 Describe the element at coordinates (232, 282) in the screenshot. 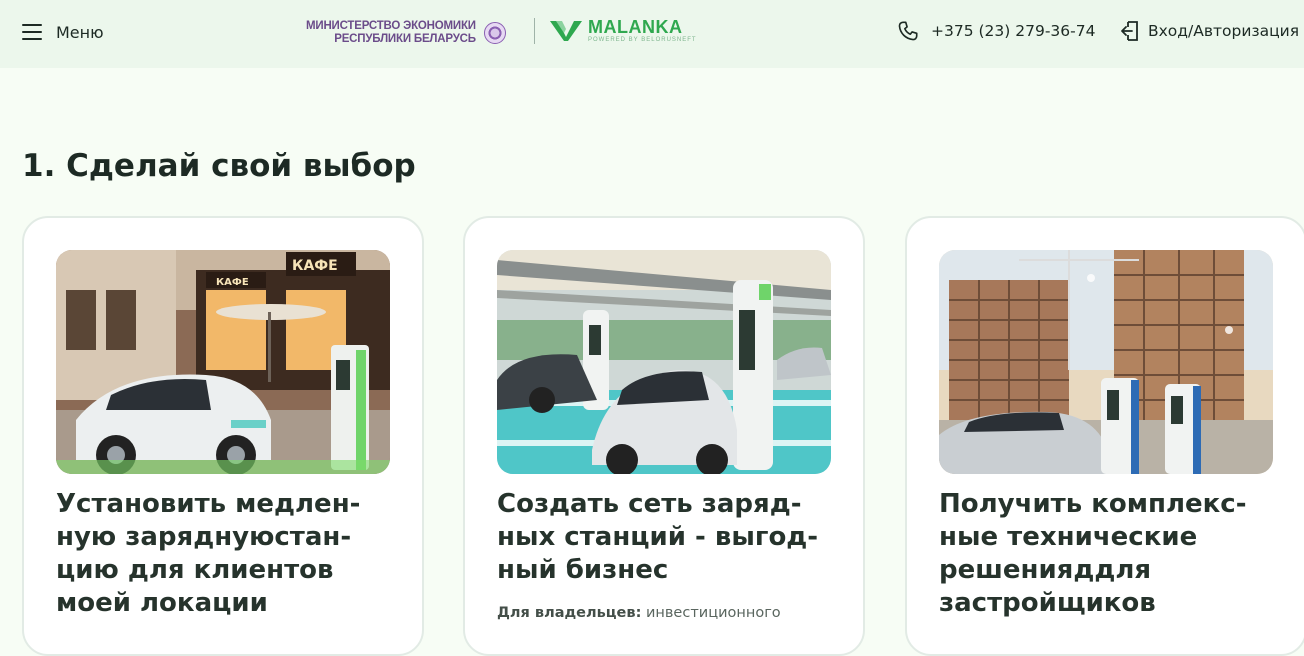

I see `cafe-sign-small: КАФЕ` at that location.